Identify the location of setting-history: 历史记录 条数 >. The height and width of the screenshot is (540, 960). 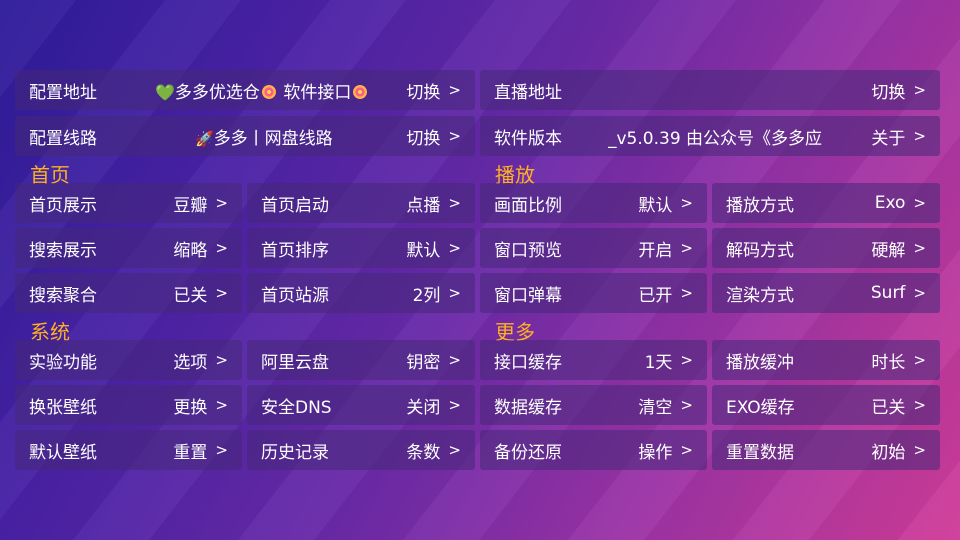
(361, 450).